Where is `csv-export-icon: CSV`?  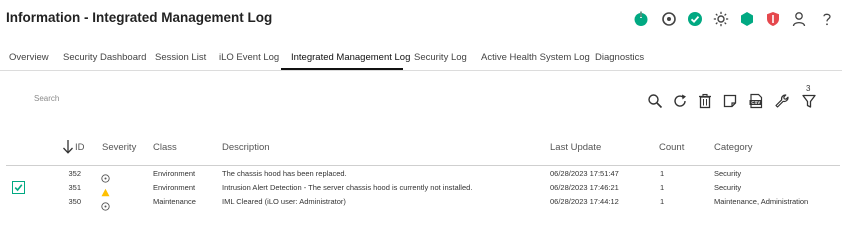
csv-export-icon: CSV is located at coordinates (756, 101).